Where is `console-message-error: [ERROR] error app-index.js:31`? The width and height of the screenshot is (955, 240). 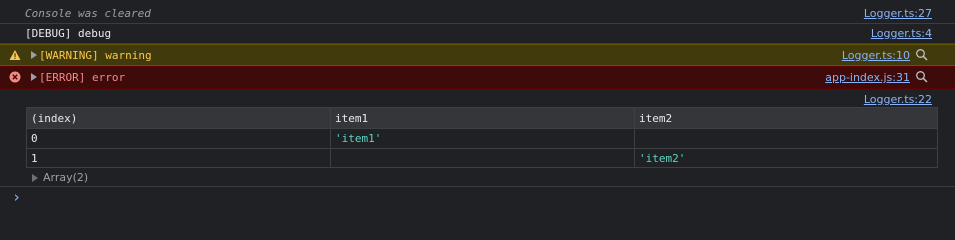 console-message-error: [ERROR] error app-index.js:31 is located at coordinates (477, 77).